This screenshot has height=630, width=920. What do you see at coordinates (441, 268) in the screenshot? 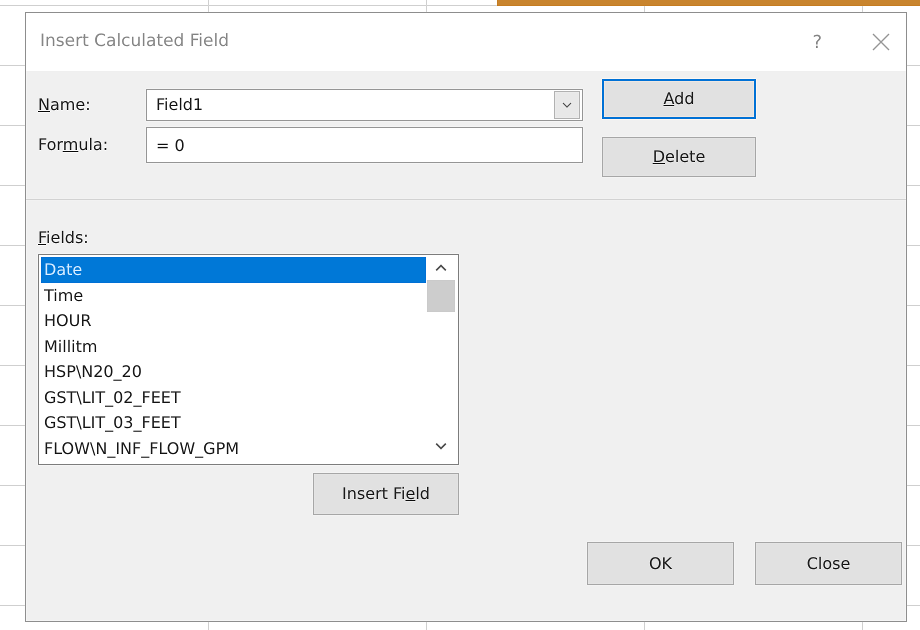
I see `scroll-up-icon` at bounding box center [441, 268].